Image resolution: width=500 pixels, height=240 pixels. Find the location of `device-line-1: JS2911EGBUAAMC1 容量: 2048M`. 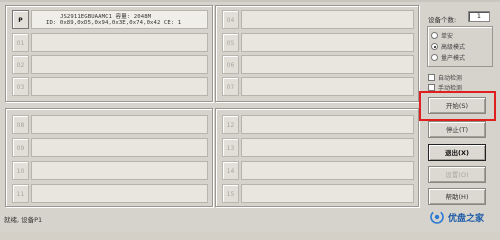

device-line-1: JS2911EGBUAAMC1 容量: 2048M is located at coordinates (106, 17).